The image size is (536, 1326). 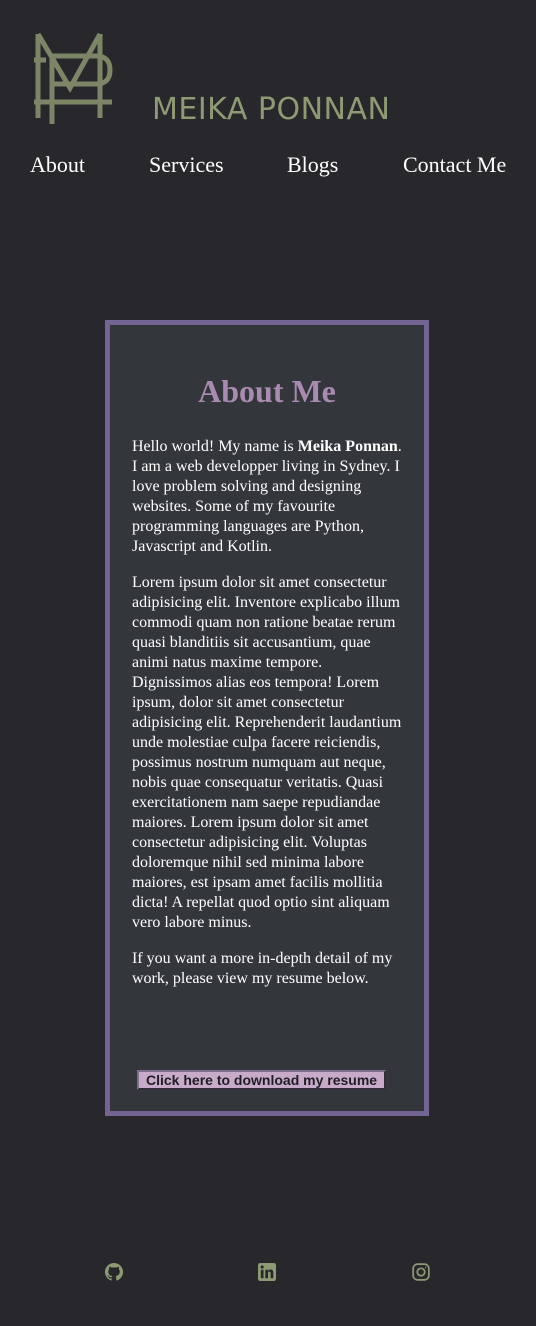 I want to click on mp-monogram-logo, so click(x=73, y=78).